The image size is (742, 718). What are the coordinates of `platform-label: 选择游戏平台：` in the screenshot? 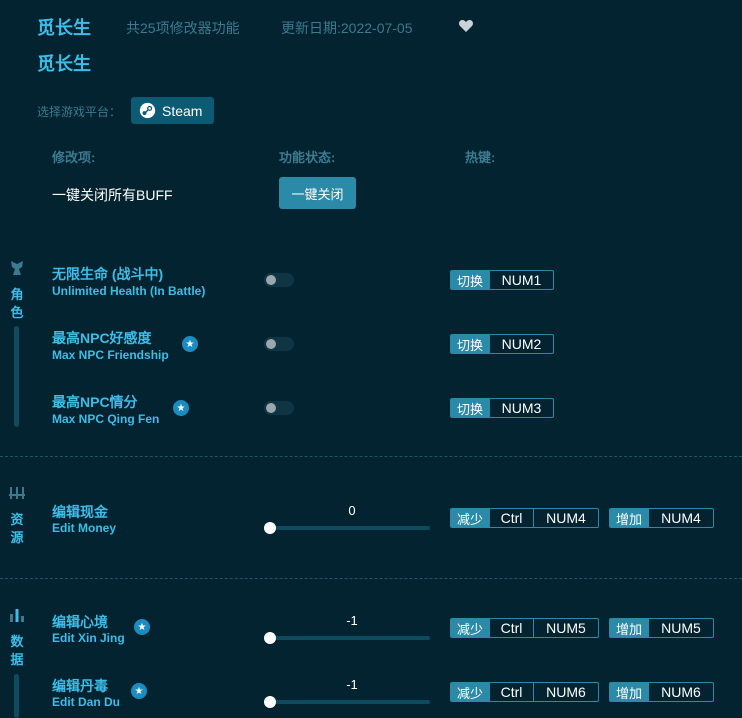 It's located at (79, 112).